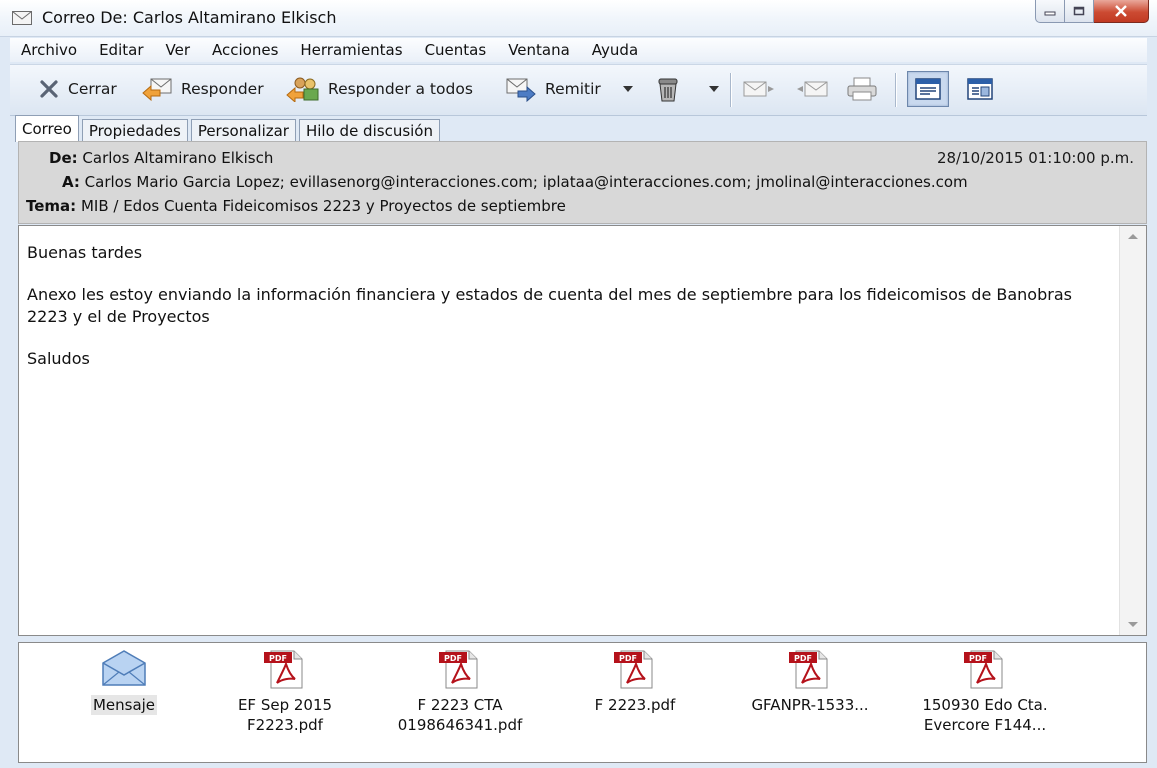 This screenshot has width=1157, height=768. I want to click on maximize-button, so click(1079, 11).